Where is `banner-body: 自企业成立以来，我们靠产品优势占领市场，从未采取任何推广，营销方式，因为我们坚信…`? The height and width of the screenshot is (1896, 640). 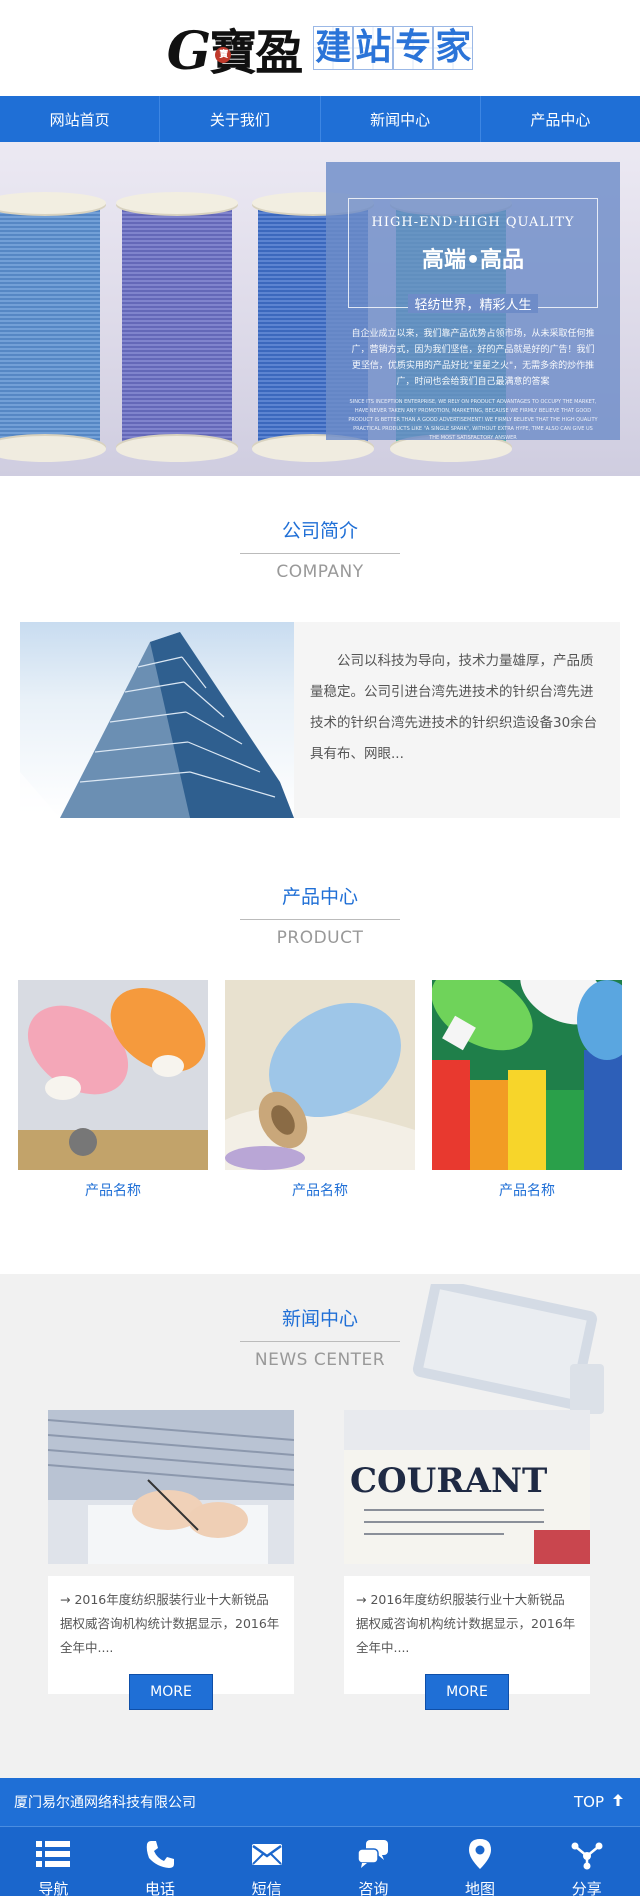 banner-body: 自企业成立以来，我们靠产品优势占领市场，从未采取任何推广，营销方式，因为我们坚信… is located at coordinates (473, 358).